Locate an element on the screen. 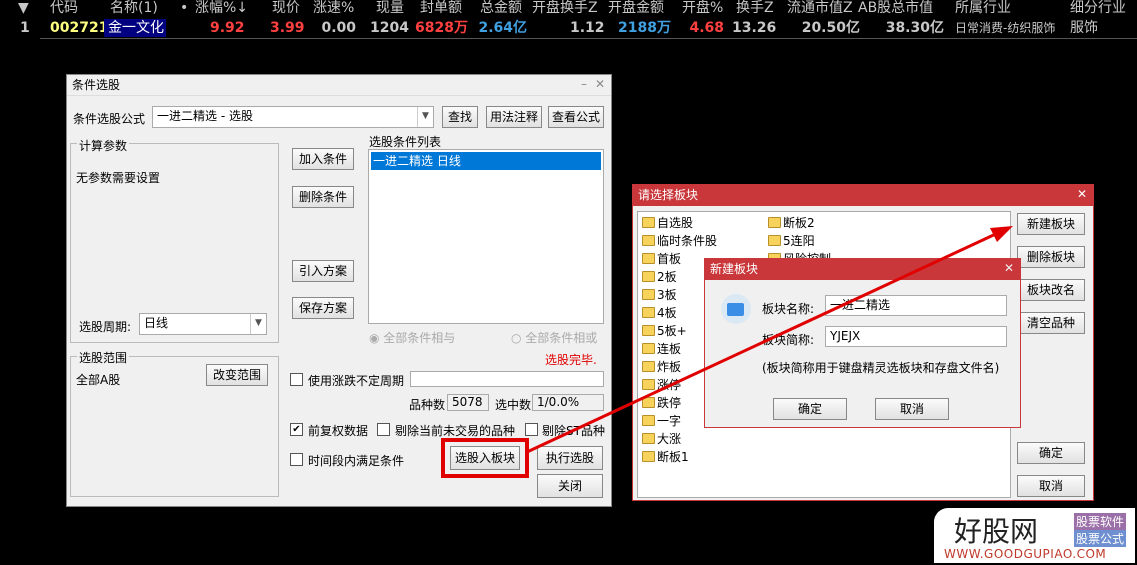 This screenshot has height=565, width=1137. arrow-head is located at coordinates (1001, 234).